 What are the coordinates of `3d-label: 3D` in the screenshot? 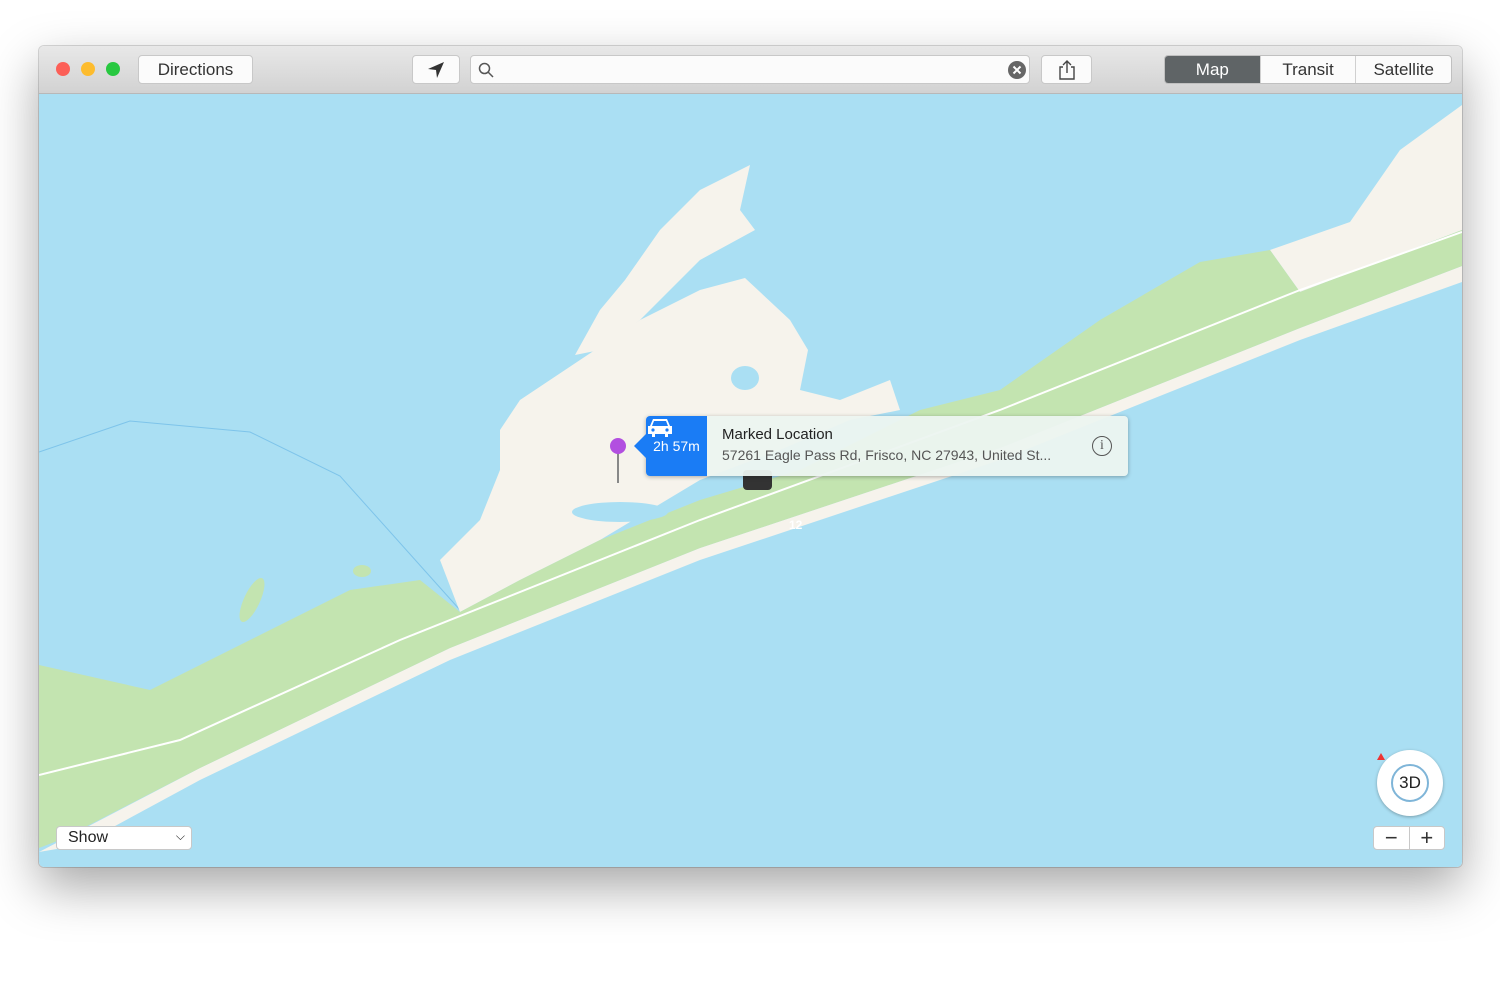 It's located at (1410, 783).